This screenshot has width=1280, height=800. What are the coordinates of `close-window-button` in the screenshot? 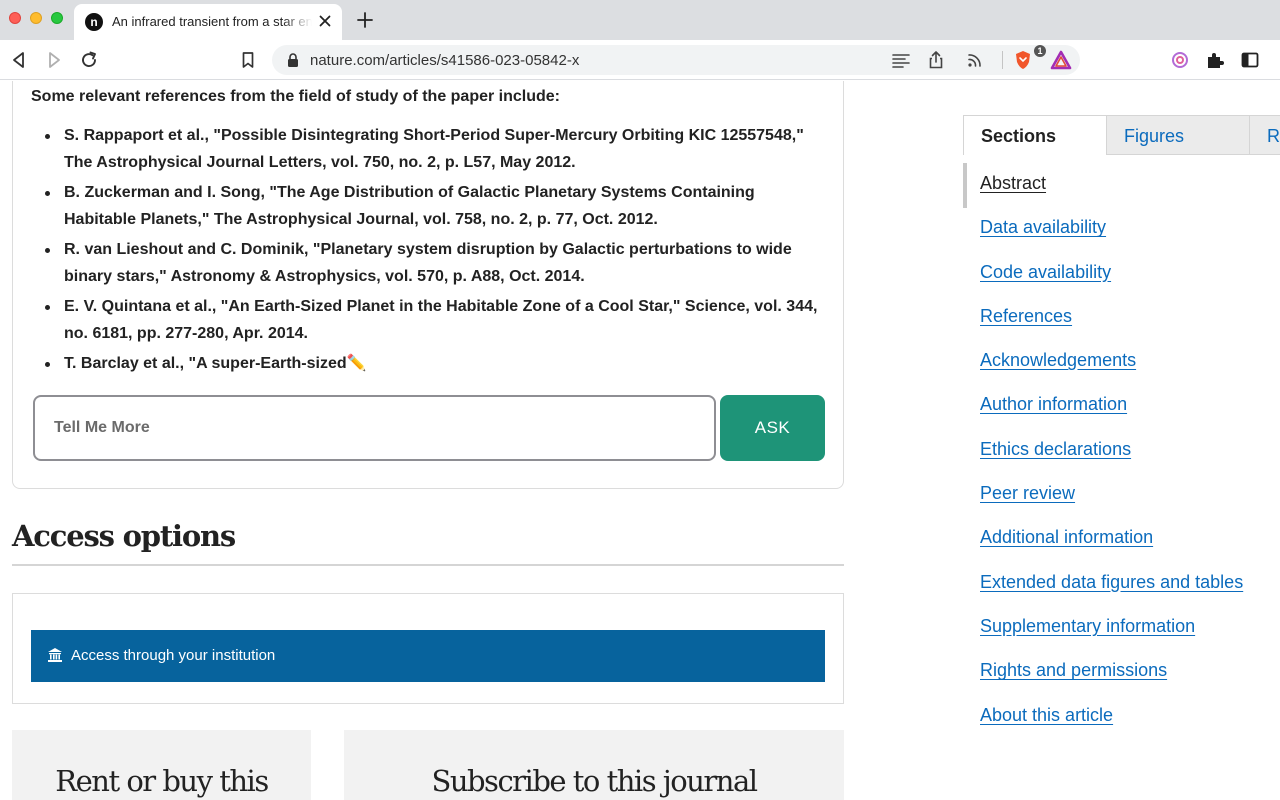 It's located at (15, 18).